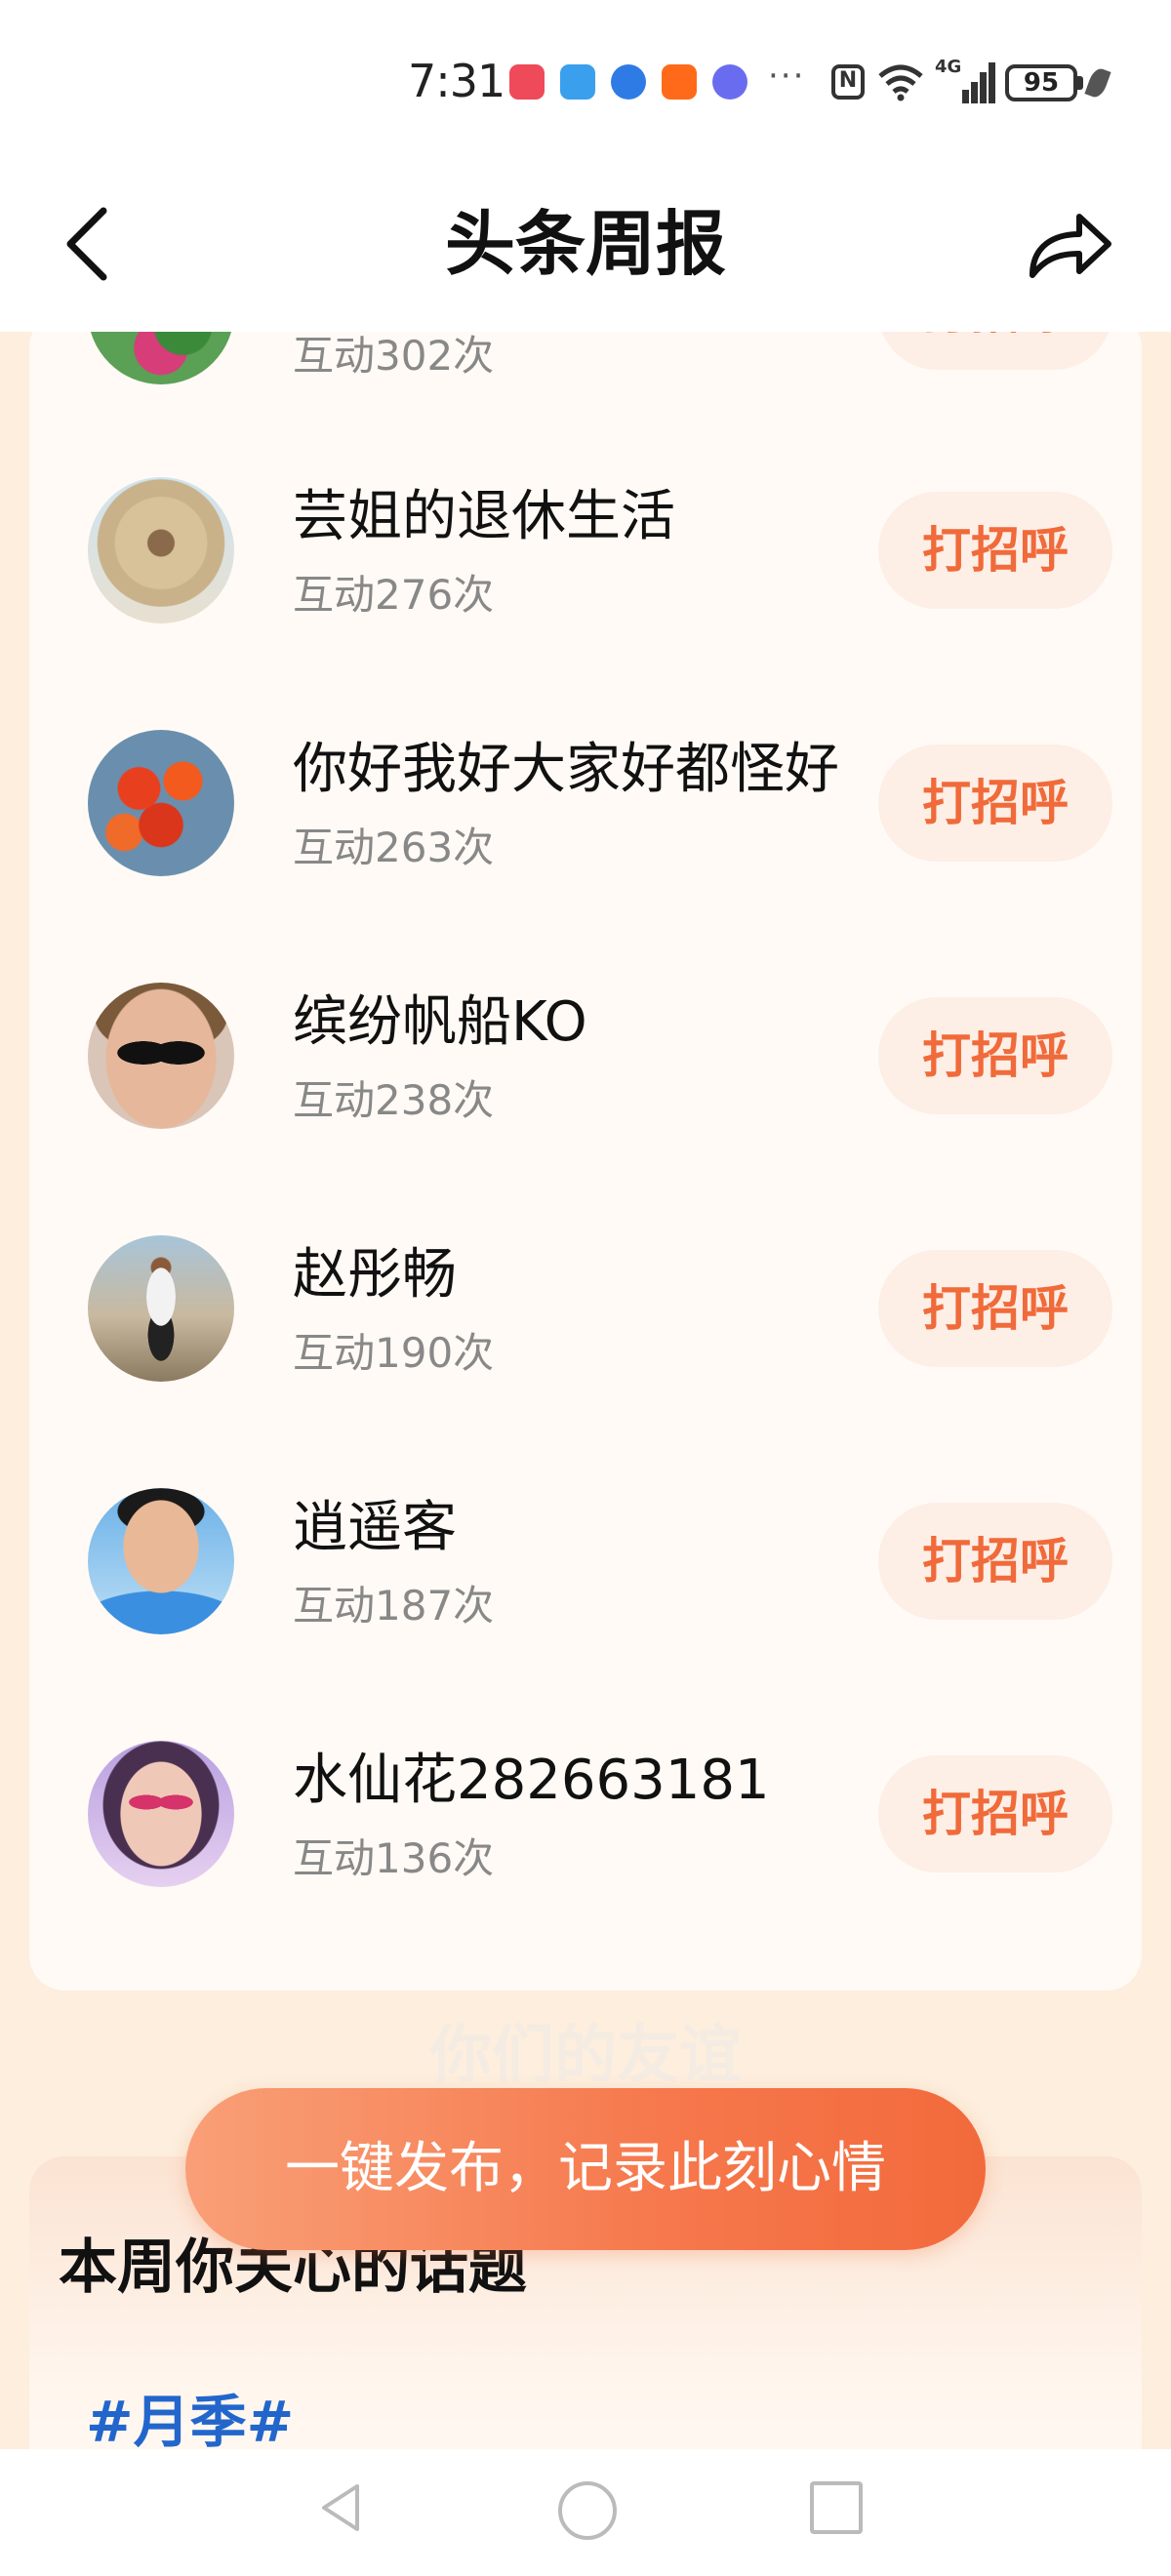 The width and height of the screenshot is (1171, 2576). I want to click on interaction-count: 互动302次, so click(394, 356).